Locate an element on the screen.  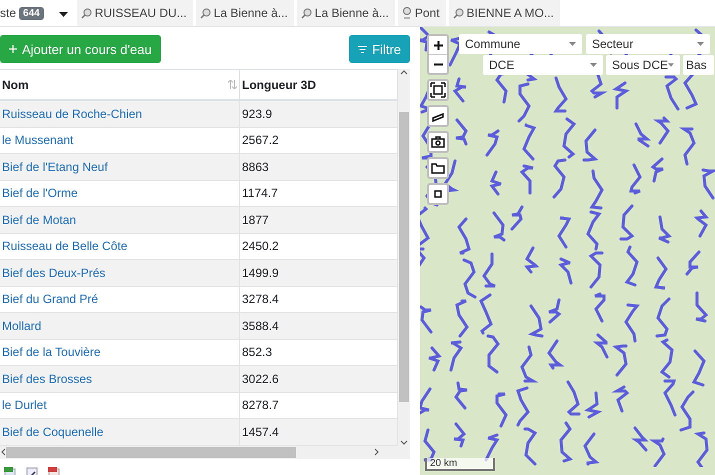
column-label: Nom is located at coordinates (15, 85).